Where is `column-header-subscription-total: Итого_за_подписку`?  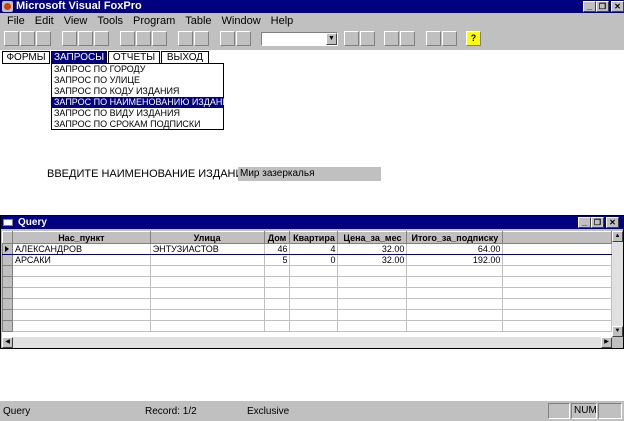
column-header-subscription-total: Итого_за_подписку is located at coordinates (455, 237).